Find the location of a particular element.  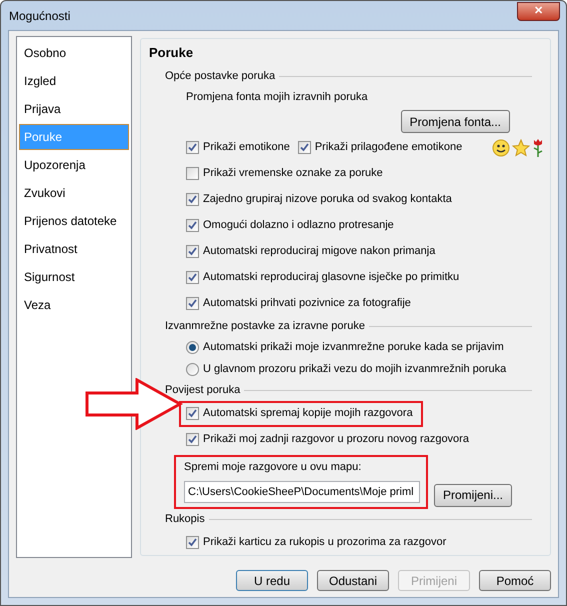

dialog-button: Pomoć is located at coordinates (515, 580).